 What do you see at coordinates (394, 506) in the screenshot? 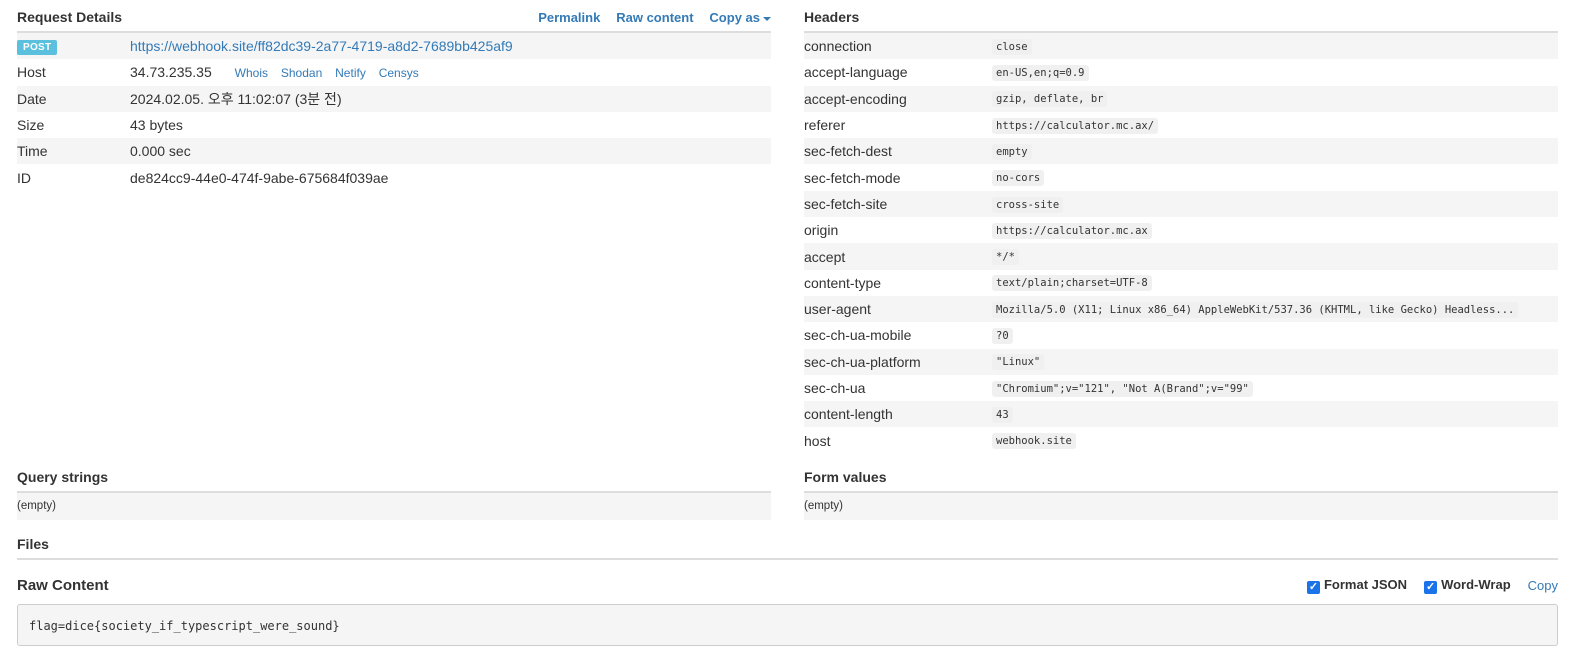
I see `query-strings-empty: (empty)` at bounding box center [394, 506].